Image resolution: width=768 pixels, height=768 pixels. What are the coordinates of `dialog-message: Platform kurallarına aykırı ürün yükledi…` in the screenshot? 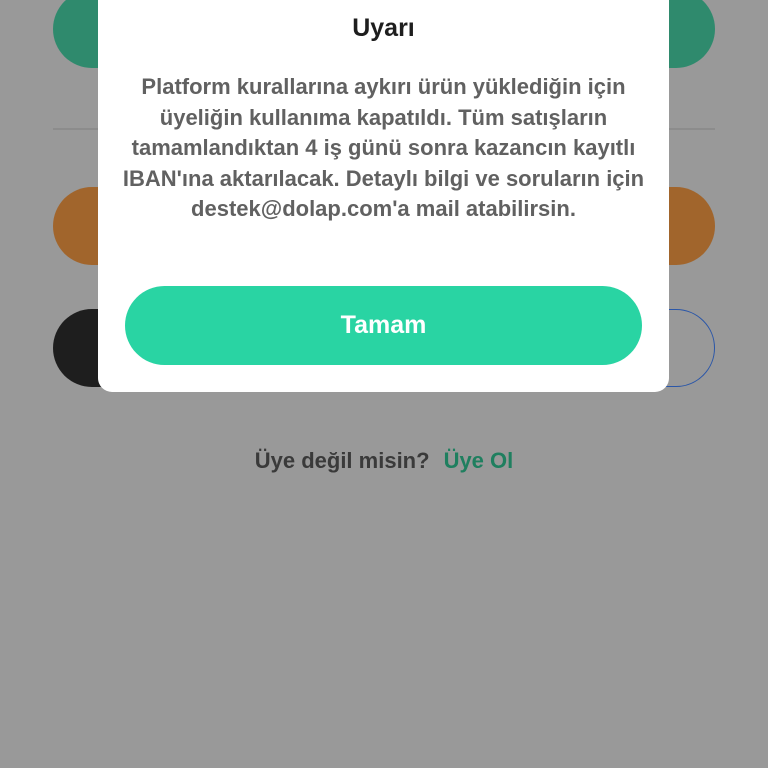 It's located at (383, 147).